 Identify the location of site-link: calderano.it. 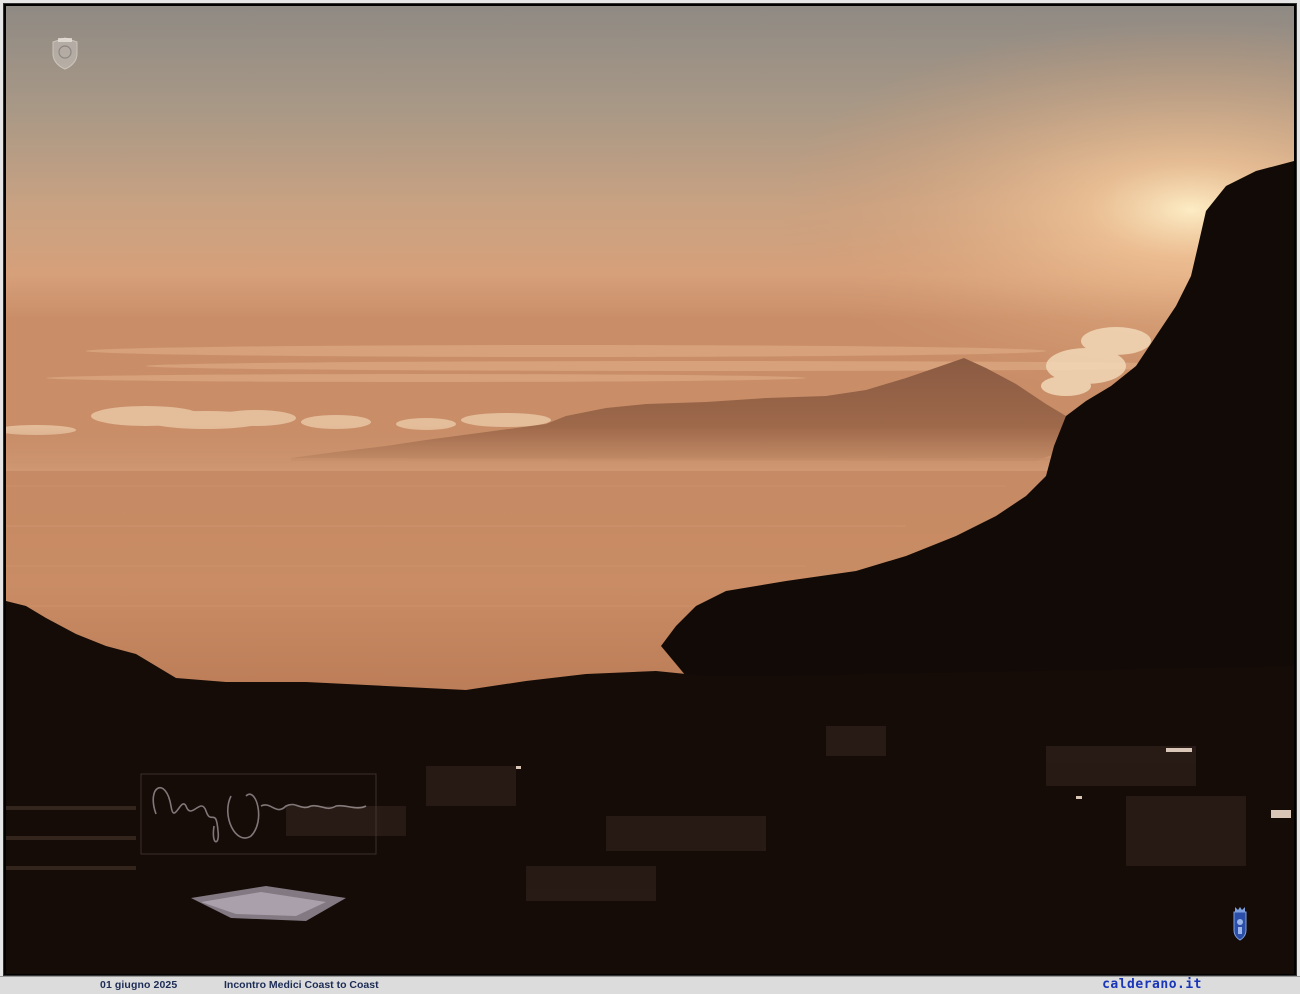
(1152, 984).